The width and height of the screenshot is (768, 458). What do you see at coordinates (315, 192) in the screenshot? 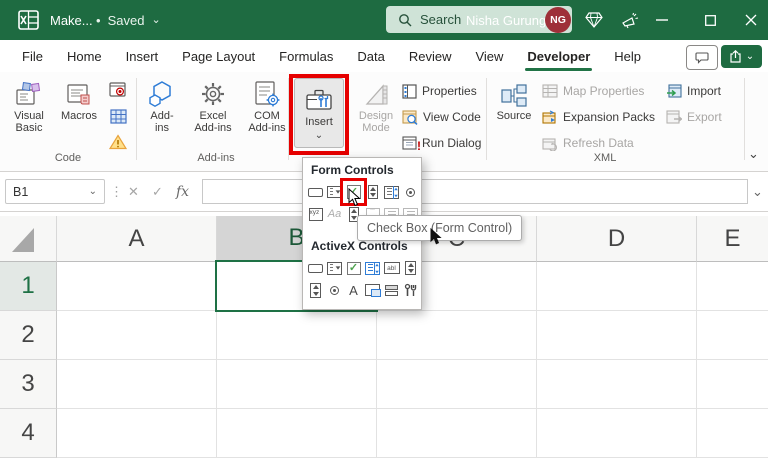
I see `form-button-icon` at bounding box center [315, 192].